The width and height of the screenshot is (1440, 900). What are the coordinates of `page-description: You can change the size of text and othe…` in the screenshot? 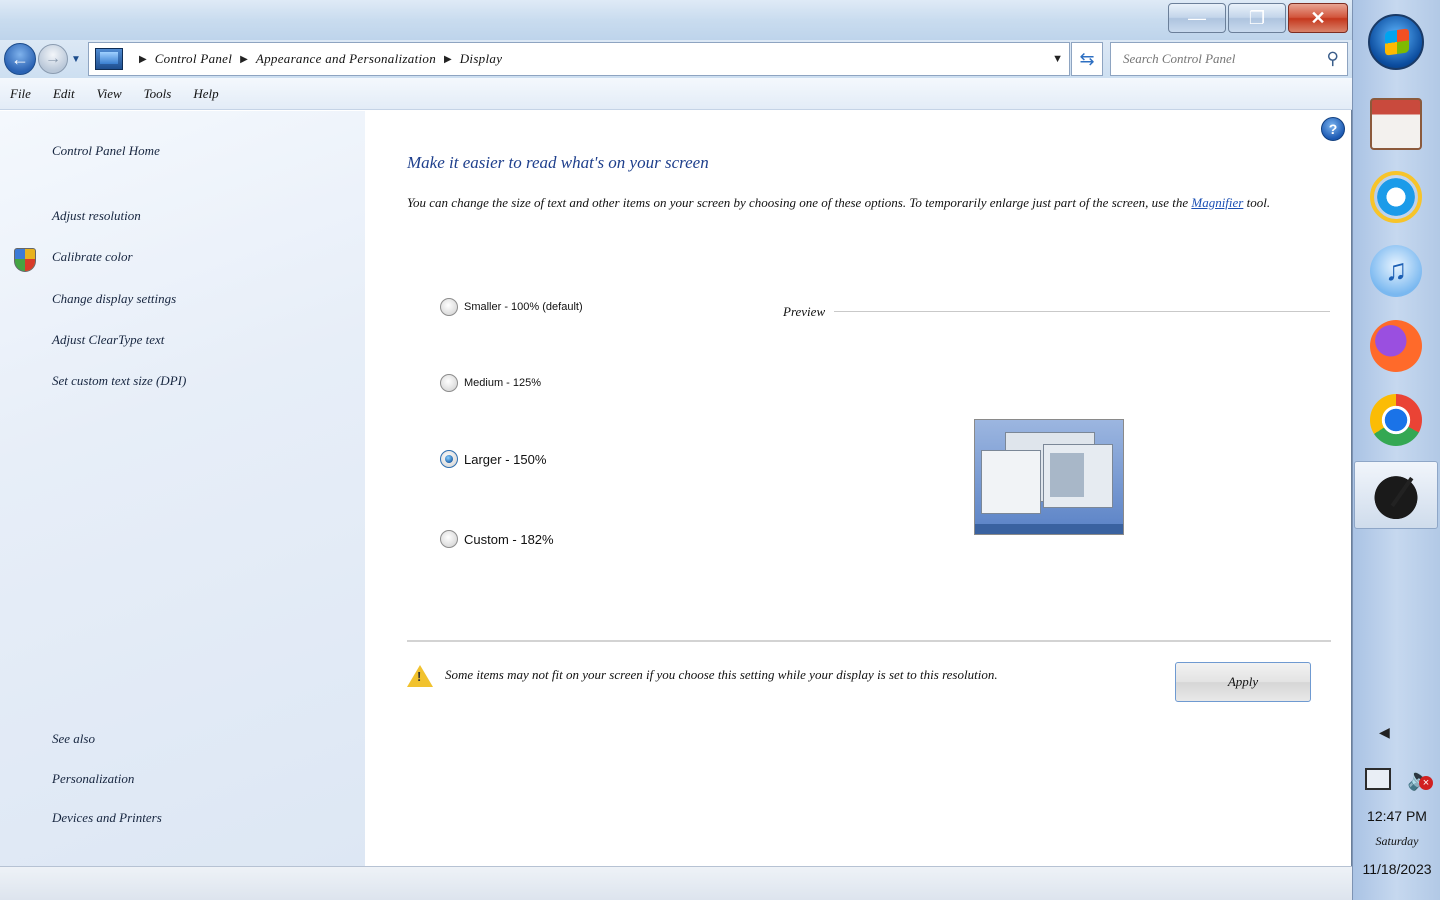 It's located at (857, 203).